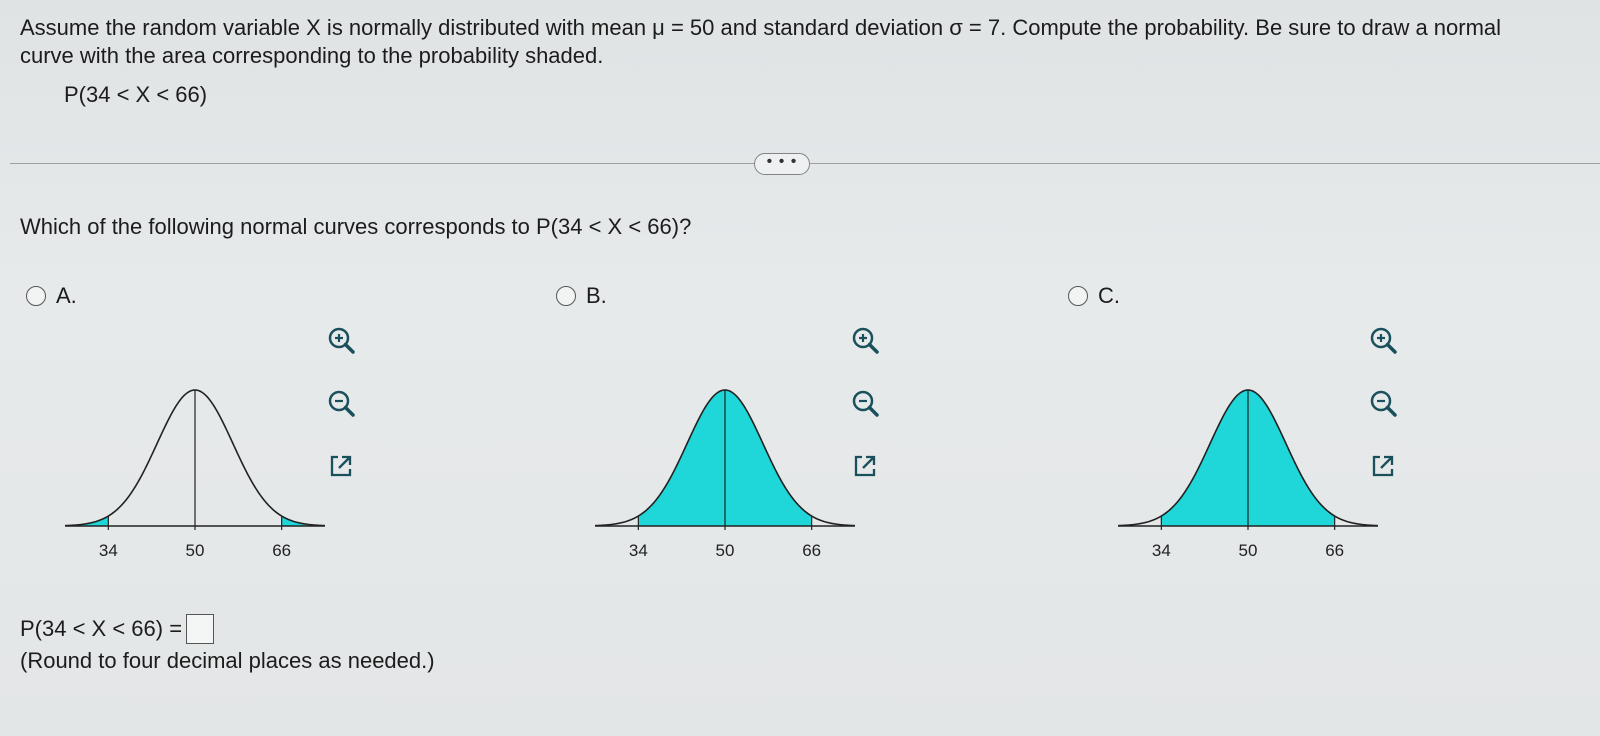  Describe the element at coordinates (782, 164) in the screenshot. I see `more-options-button: • • •` at that location.